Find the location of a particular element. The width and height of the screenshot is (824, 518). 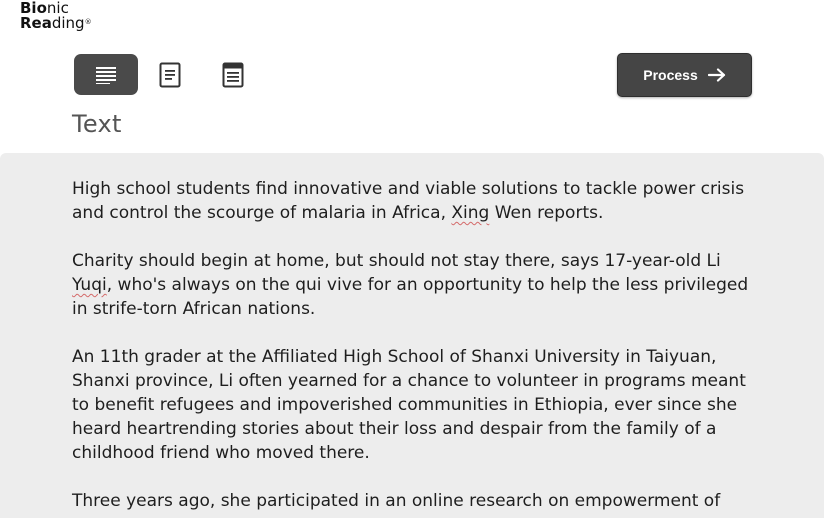

page-layout-icon is located at coordinates (233, 74).